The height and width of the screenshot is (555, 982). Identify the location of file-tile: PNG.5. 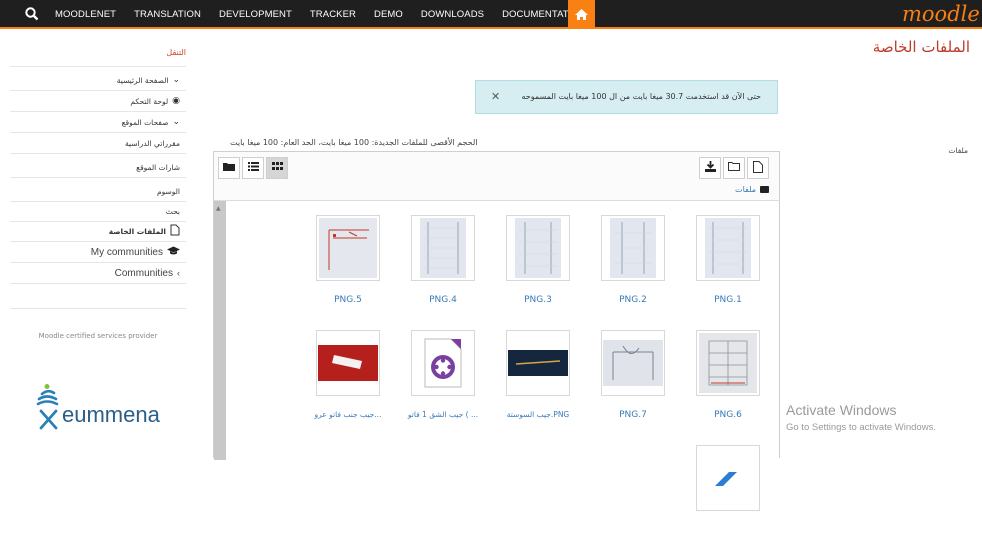
(348, 270).